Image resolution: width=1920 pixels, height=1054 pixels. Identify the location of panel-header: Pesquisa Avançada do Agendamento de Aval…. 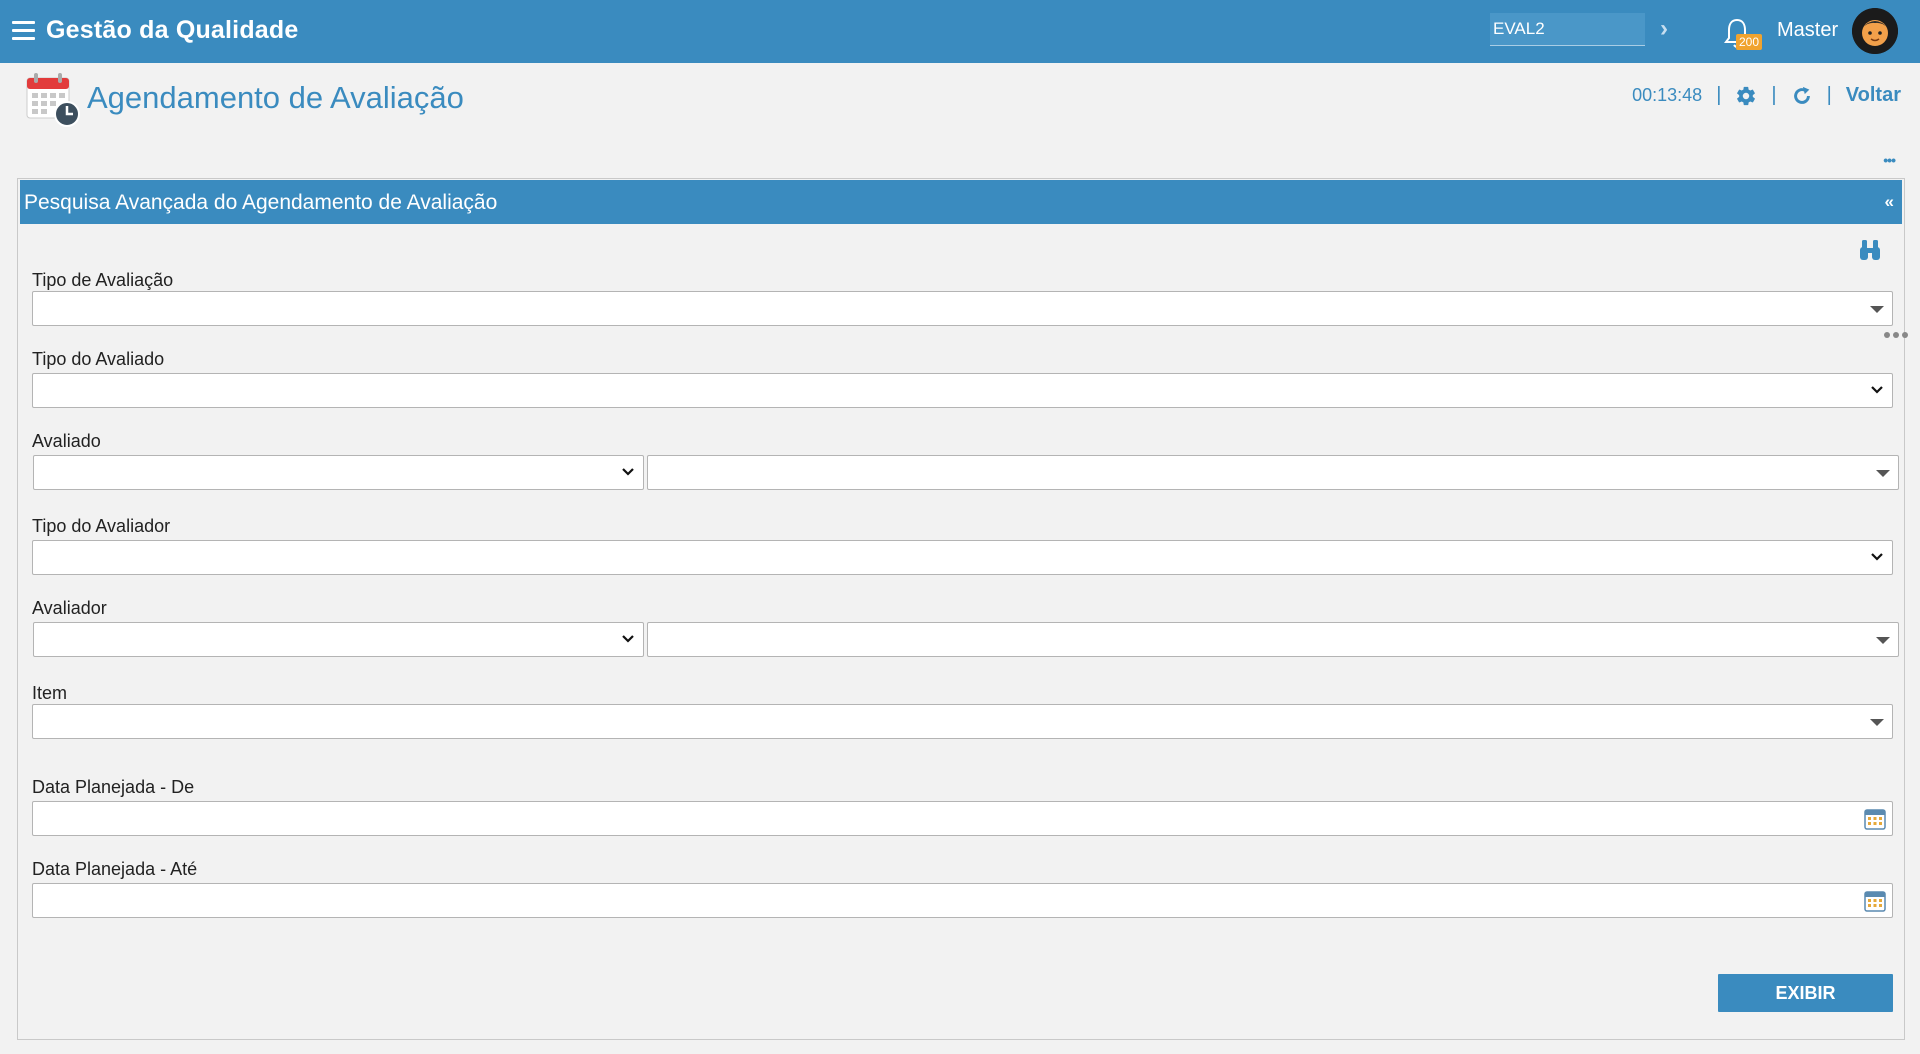
(961, 202).